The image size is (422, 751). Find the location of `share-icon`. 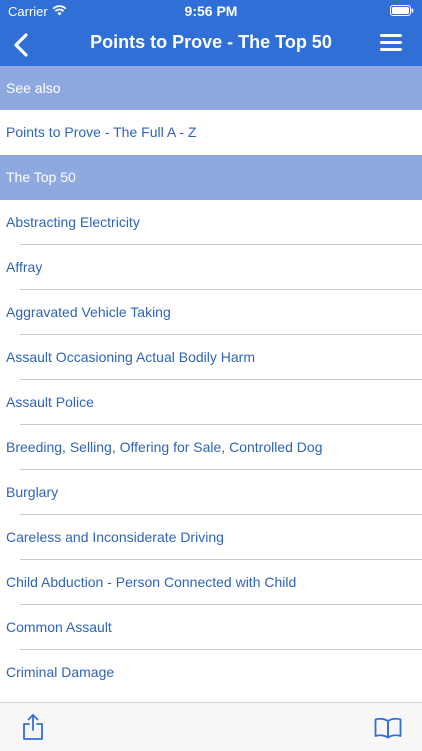

share-icon is located at coordinates (33, 727).